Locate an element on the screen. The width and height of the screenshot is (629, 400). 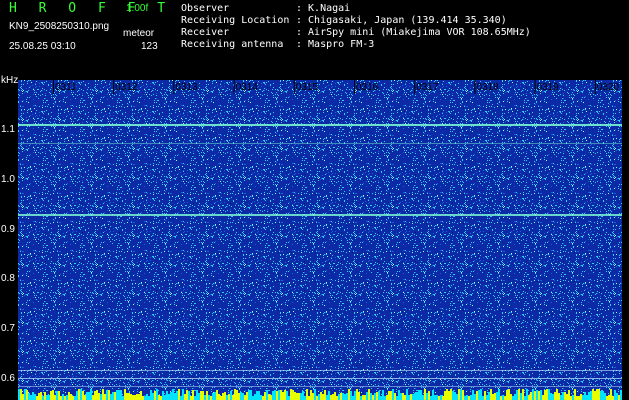
time-tick-label: 0320 is located at coordinates (608, 87).